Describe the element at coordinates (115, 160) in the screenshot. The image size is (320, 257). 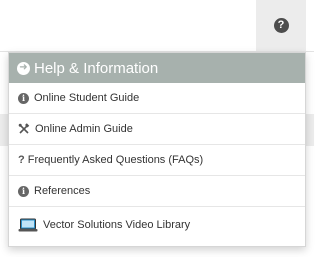
I see `menu-item-label: Frequently Asked Questions (FAQs)` at that location.